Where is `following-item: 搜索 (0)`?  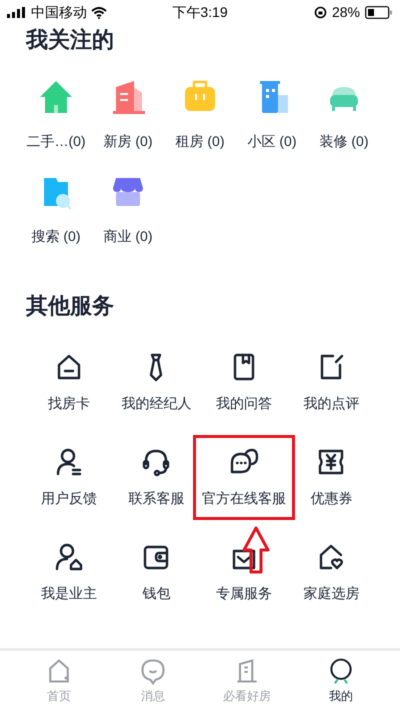 following-item: 搜索 (0) is located at coordinates (56, 209).